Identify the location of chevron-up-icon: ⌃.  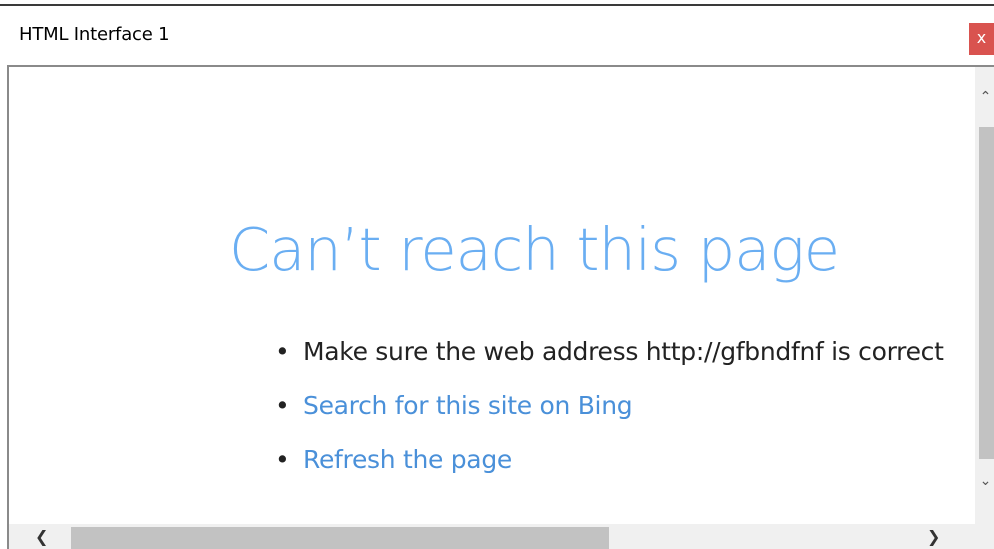
(984, 100).